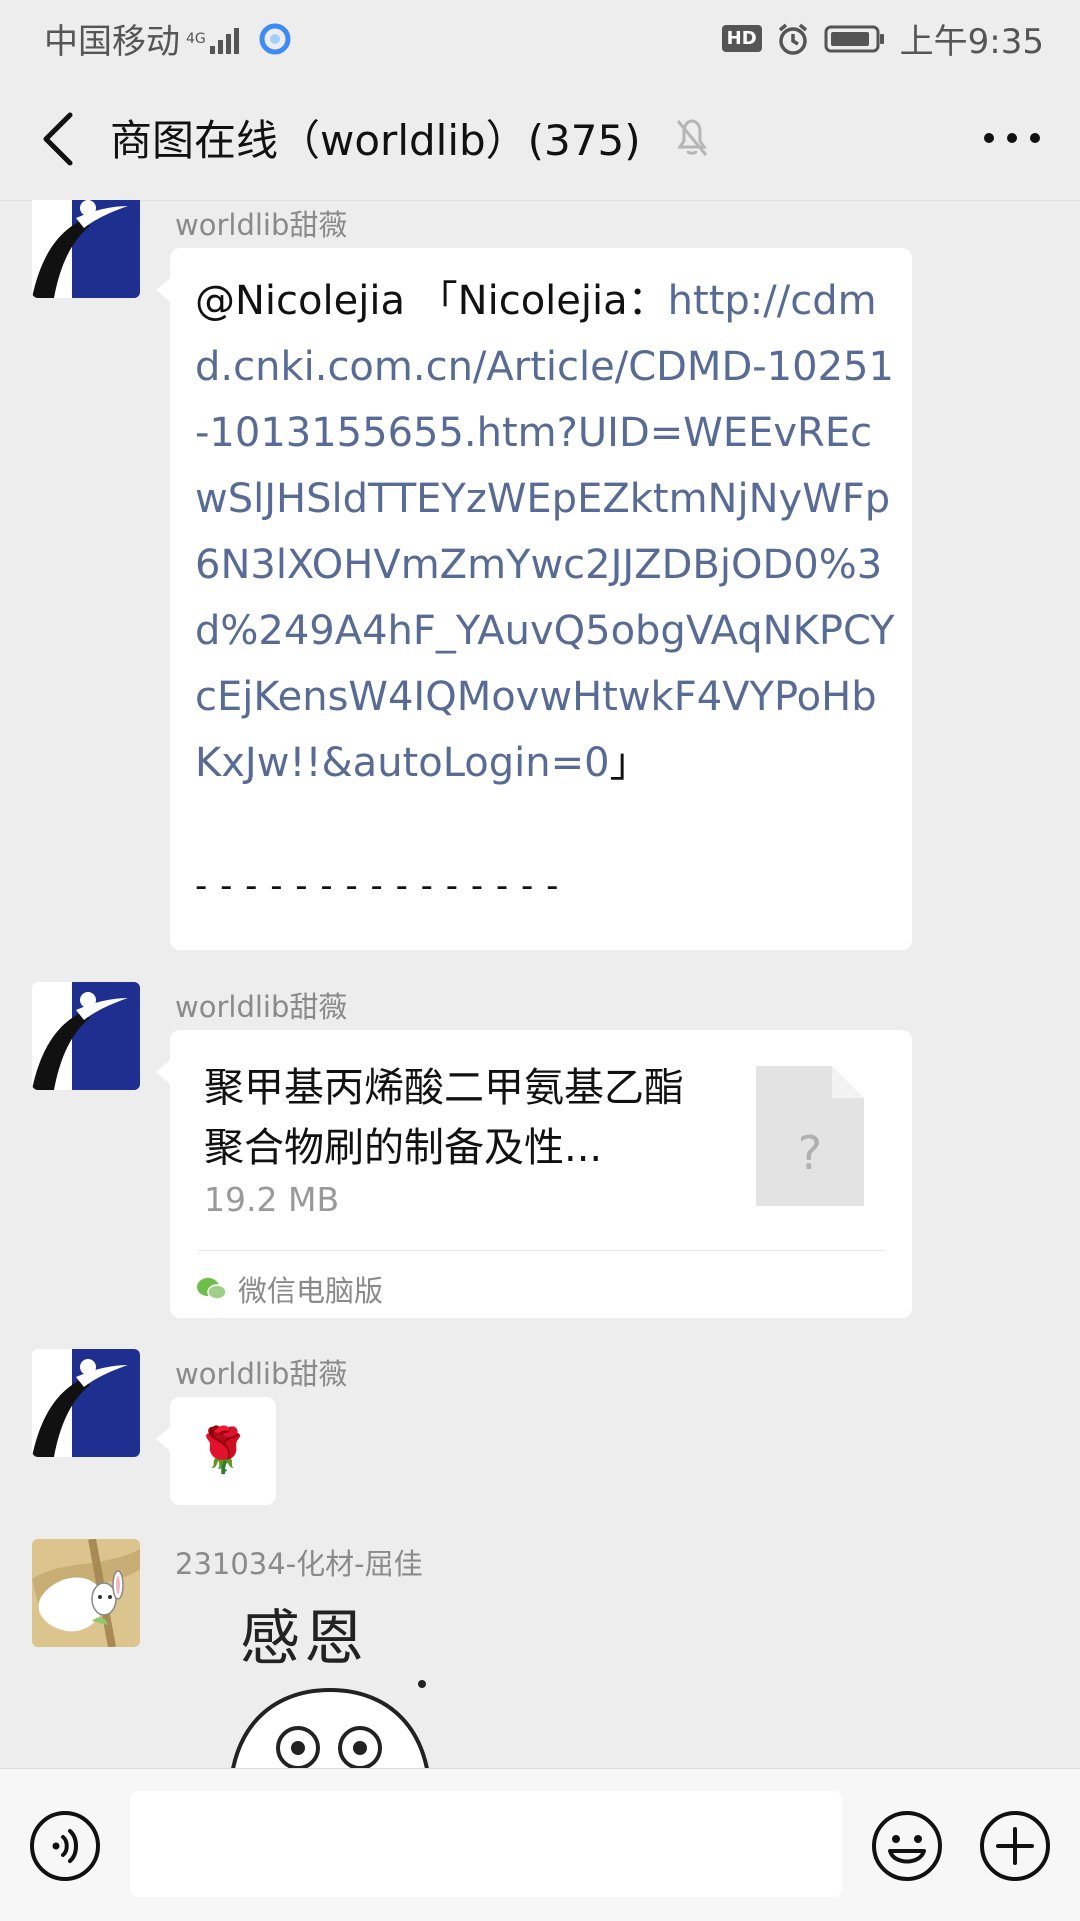  What do you see at coordinates (541, 1250) in the screenshot?
I see `file-card-divider` at bounding box center [541, 1250].